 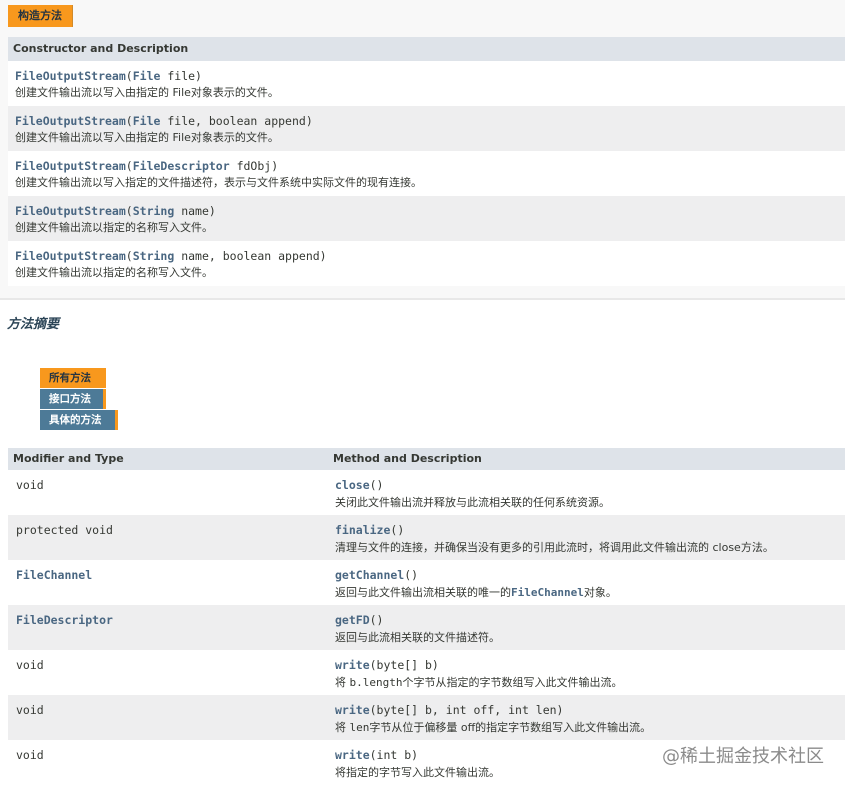 What do you see at coordinates (254, 166) in the screenshot?
I see `param-list: fdObj)` at bounding box center [254, 166].